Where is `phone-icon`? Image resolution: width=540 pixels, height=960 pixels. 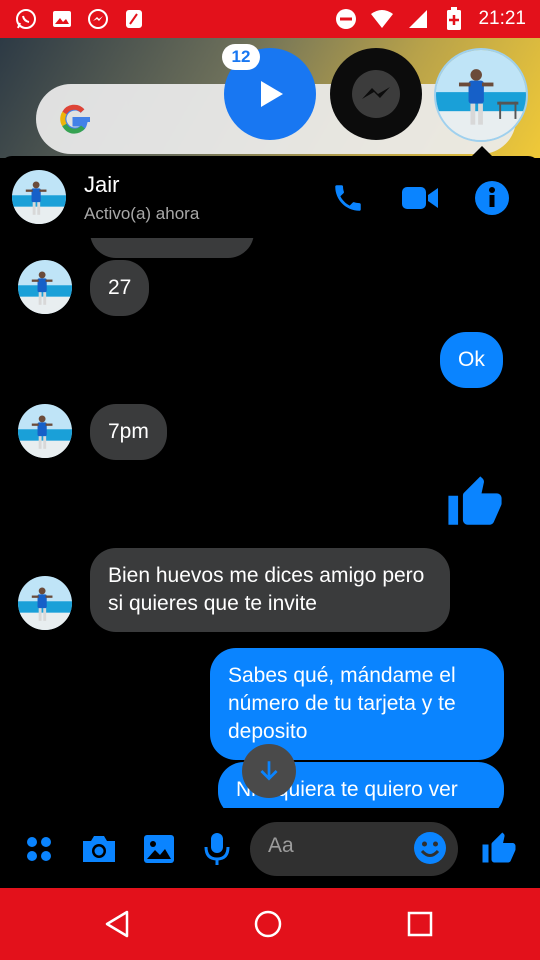 phone-icon is located at coordinates (348, 198).